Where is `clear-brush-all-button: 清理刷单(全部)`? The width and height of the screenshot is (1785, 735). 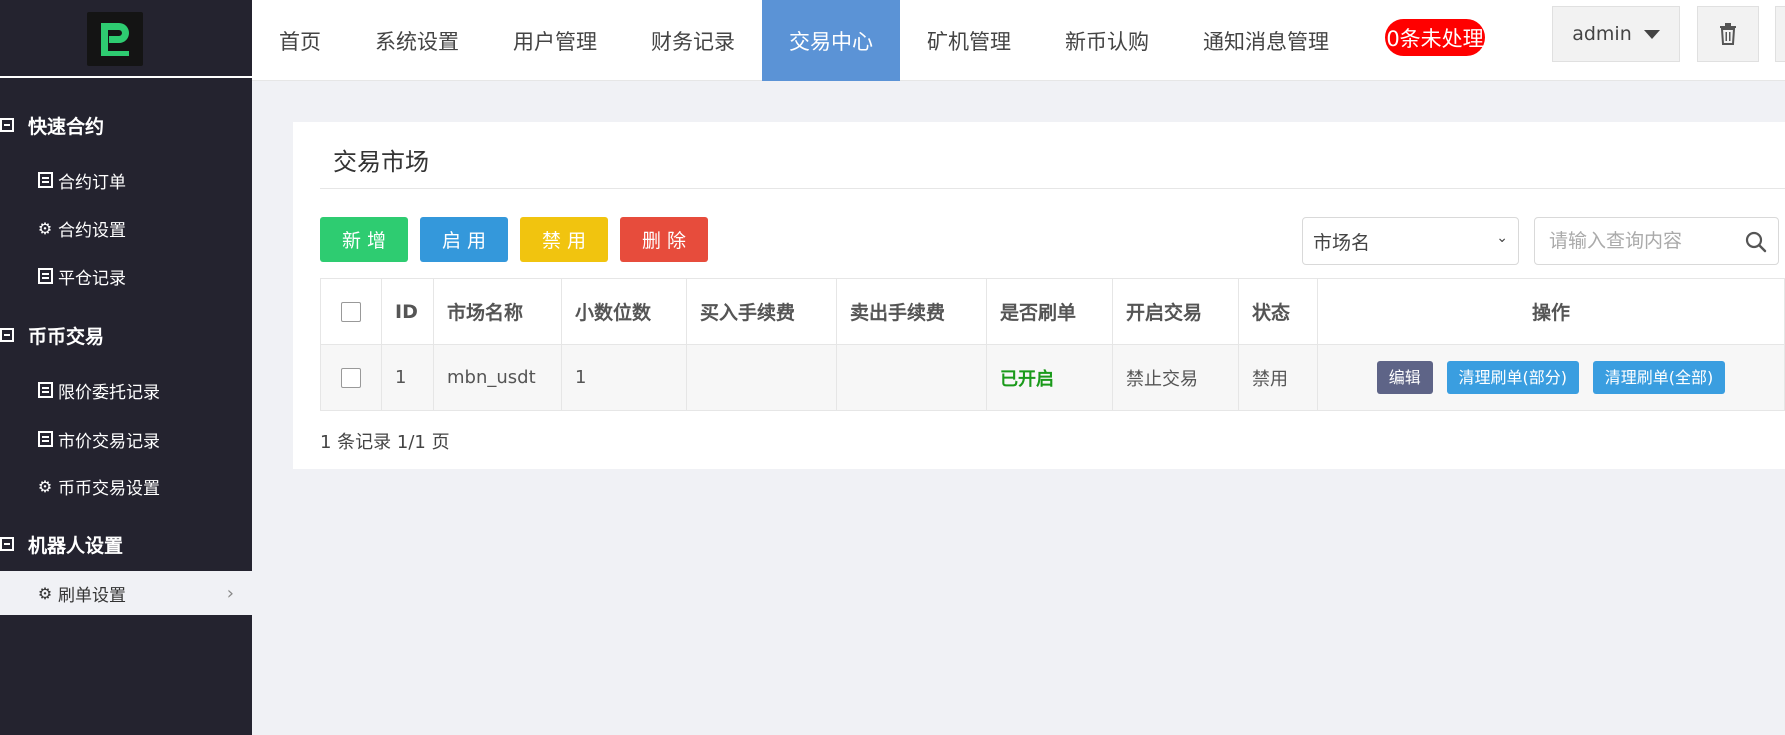 clear-brush-all-button: 清理刷单(全部) is located at coordinates (1659, 377).